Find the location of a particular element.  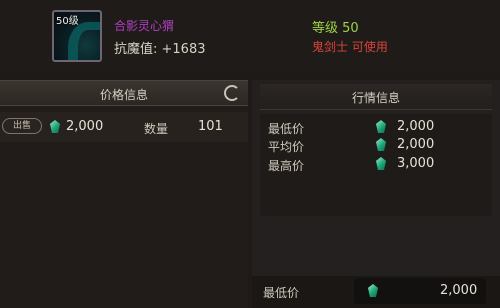

item-name: 合影灵心猬 is located at coordinates (144, 26).